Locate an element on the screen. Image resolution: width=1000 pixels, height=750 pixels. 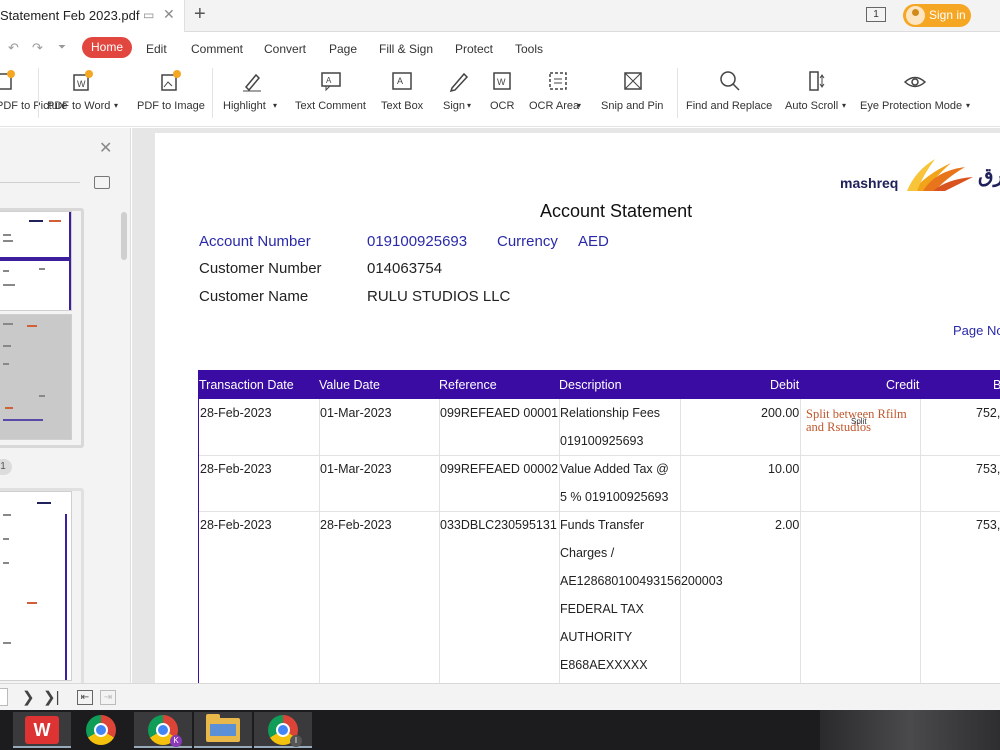
panel-scrollbar is located at coordinates (124, 236).